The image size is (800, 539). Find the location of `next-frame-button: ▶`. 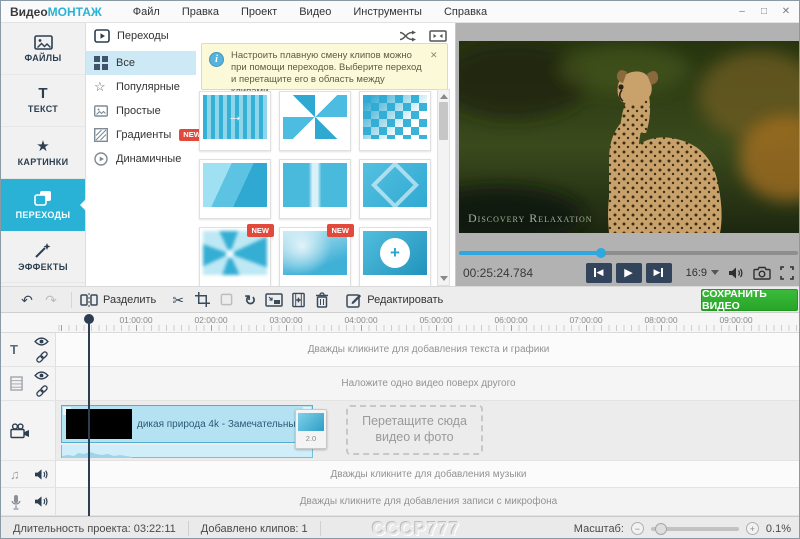

next-frame-button: ▶ is located at coordinates (658, 272).